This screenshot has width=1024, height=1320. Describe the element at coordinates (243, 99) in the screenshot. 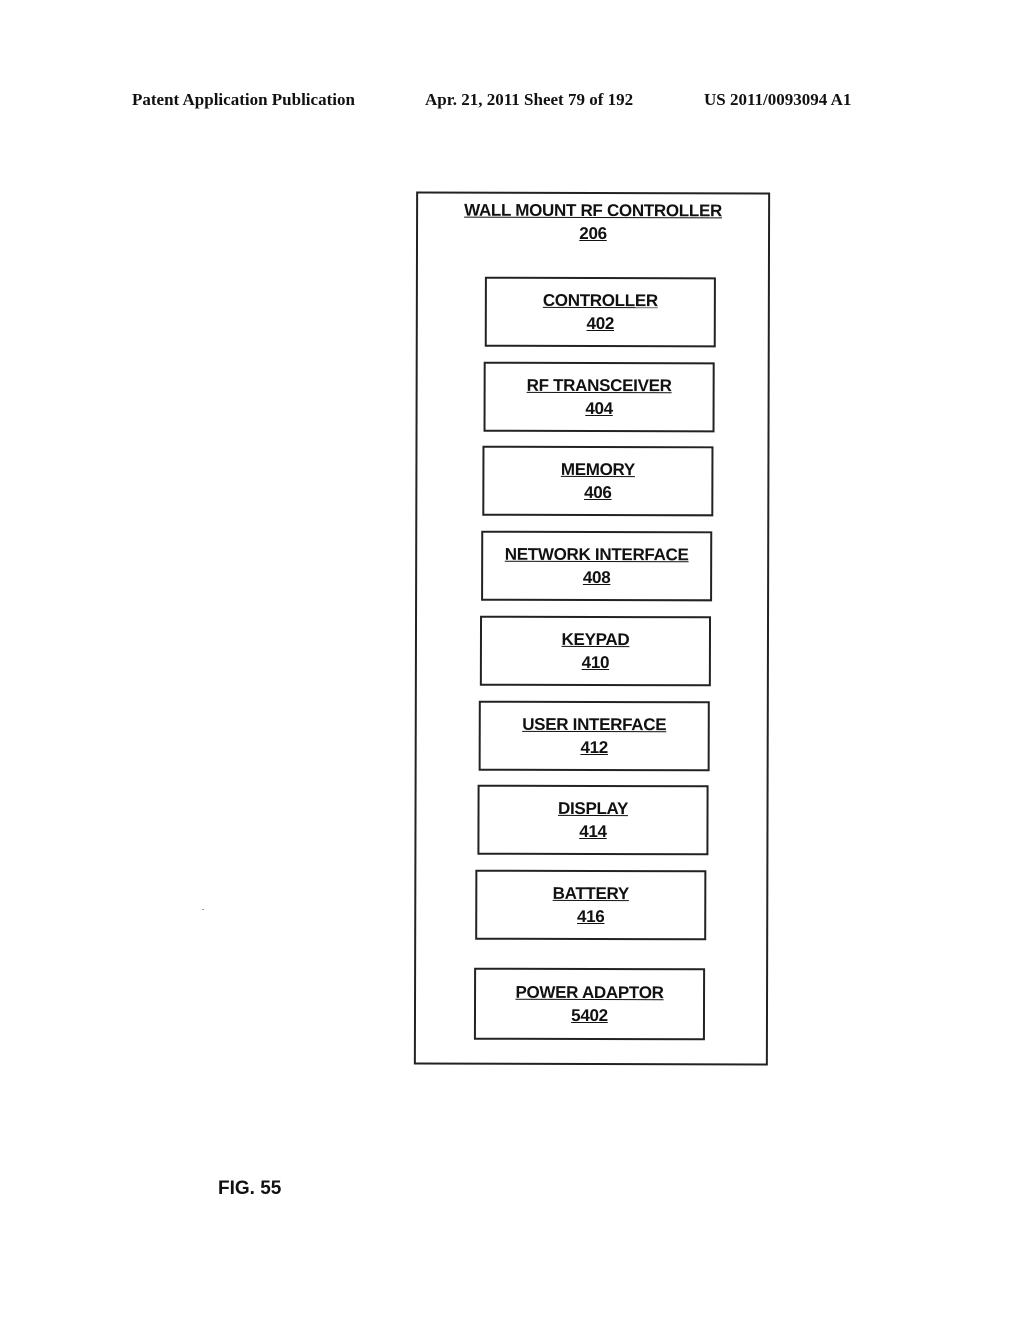

I see `publication-title: Patent Application Publication` at that location.